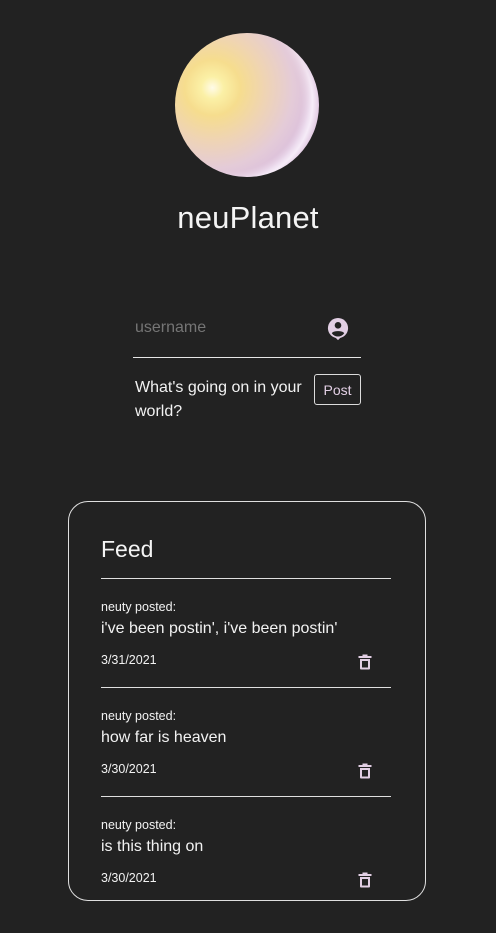  Describe the element at coordinates (247, 105) in the screenshot. I see `planet-logo` at that location.